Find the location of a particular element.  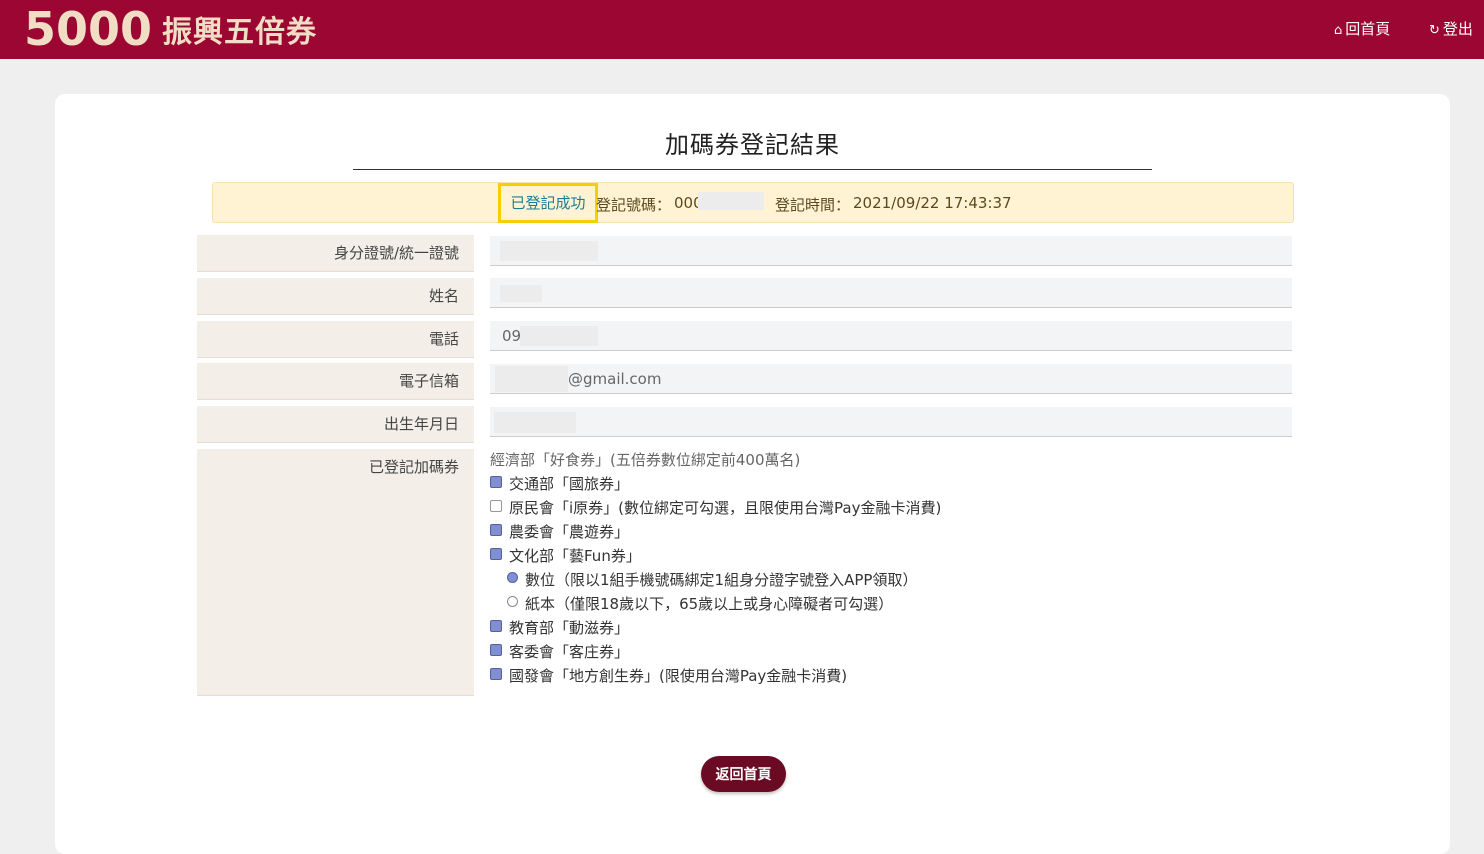

redacted-id is located at coordinates (549, 251).